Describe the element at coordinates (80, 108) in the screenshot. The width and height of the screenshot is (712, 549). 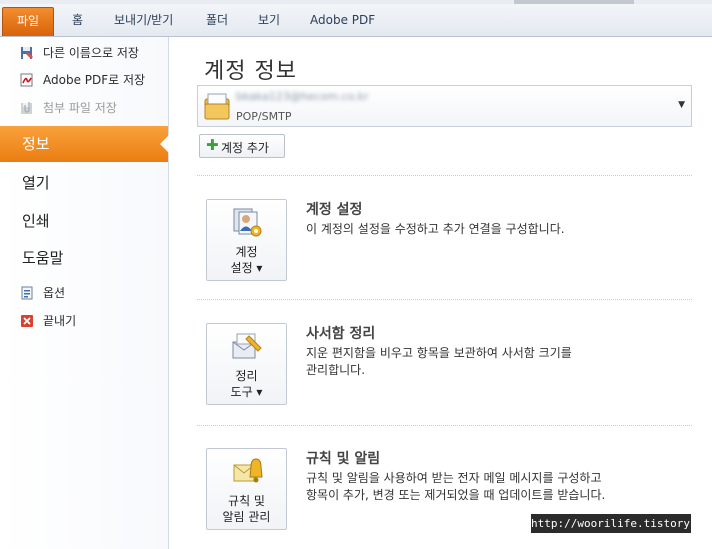
I see `save-attachments-label: 첨부 파일 저장` at that location.